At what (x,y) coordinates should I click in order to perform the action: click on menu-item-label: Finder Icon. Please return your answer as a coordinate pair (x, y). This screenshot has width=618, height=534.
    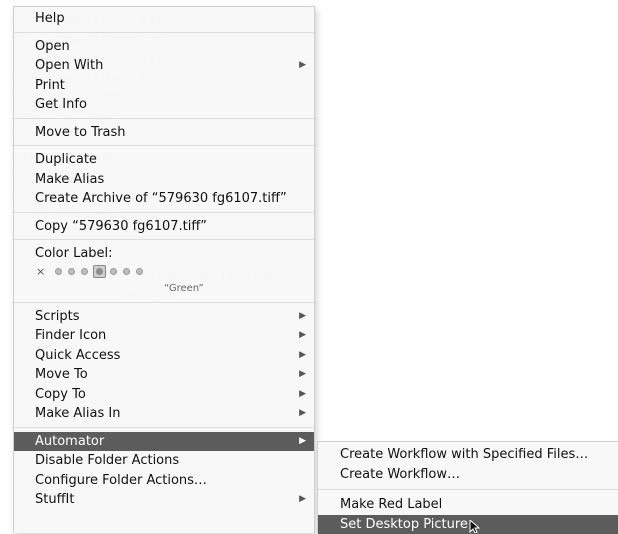
    Looking at the image, I should click on (70, 335).